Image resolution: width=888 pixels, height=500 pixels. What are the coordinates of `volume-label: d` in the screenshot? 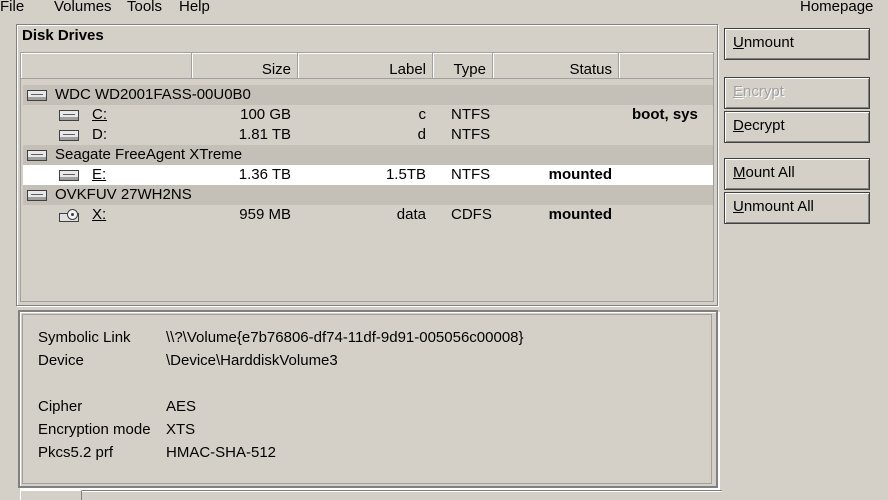 It's located at (421, 134).